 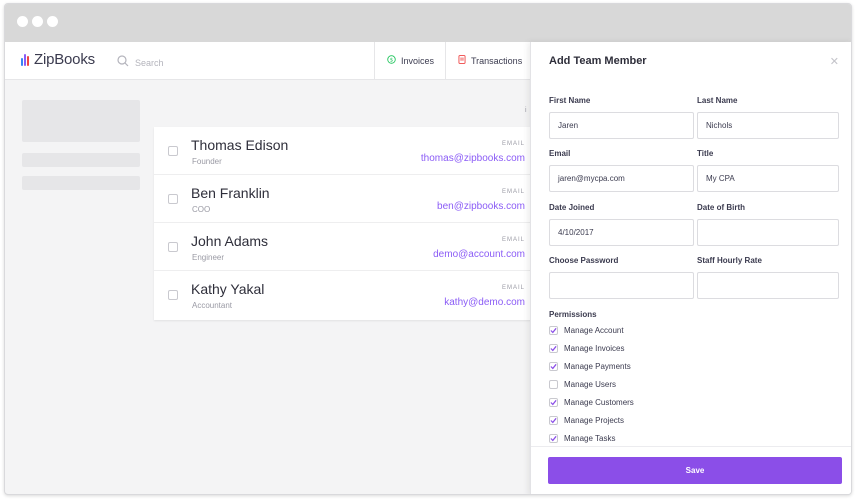 What do you see at coordinates (717, 100) in the screenshot?
I see `last-name-label: Last Name` at bounding box center [717, 100].